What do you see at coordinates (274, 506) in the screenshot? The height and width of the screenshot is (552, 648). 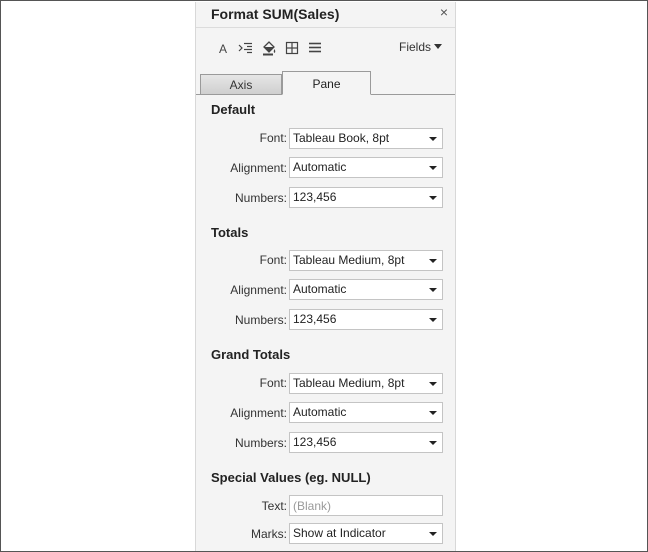 I see `special-text-label: Text:` at bounding box center [274, 506].